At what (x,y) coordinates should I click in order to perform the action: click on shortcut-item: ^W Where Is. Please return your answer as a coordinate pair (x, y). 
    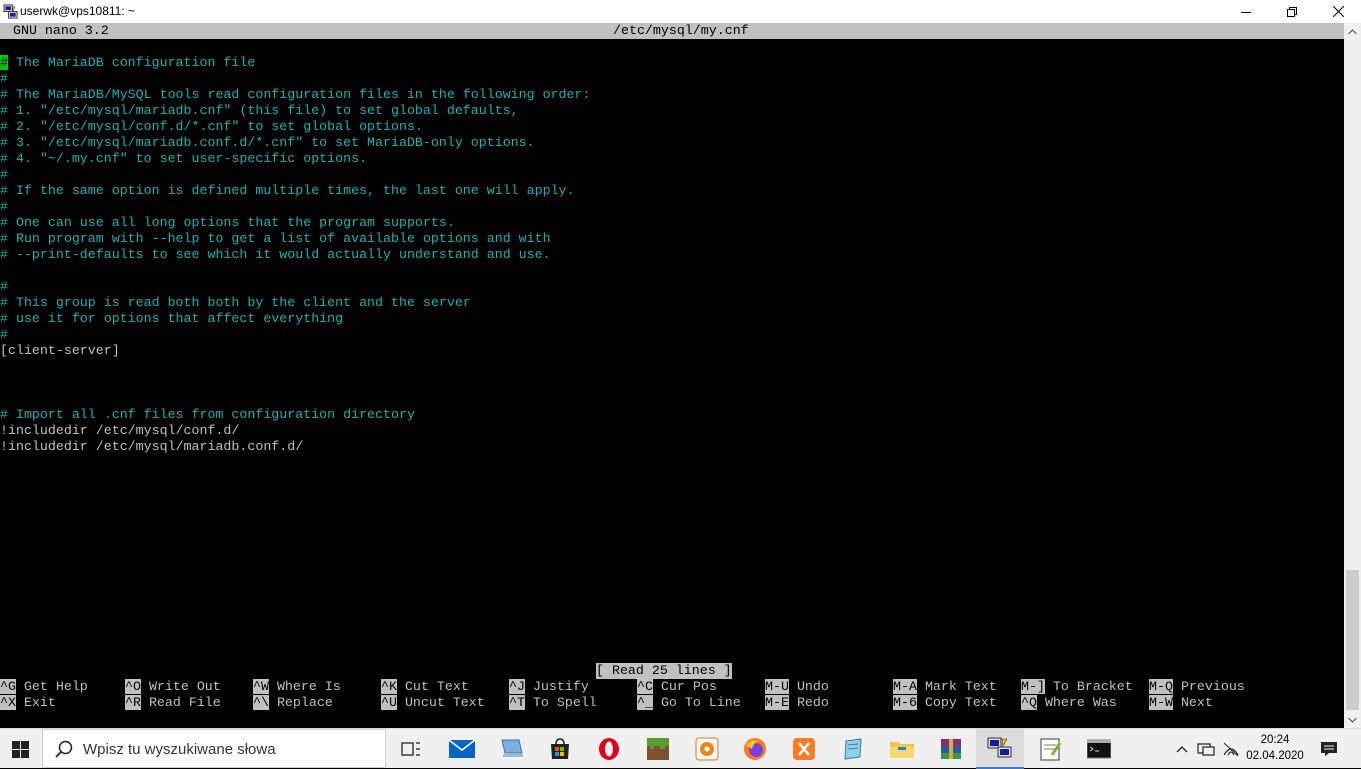
    Looking at the image, I should click on (297, 687).